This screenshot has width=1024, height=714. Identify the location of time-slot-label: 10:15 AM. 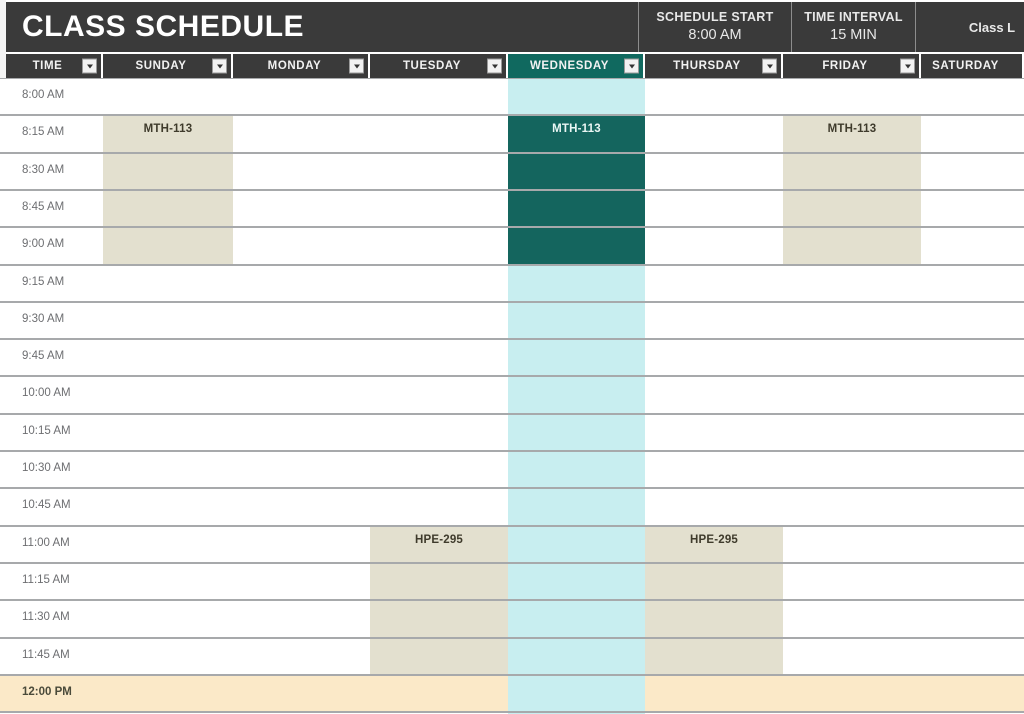
(46, 430).